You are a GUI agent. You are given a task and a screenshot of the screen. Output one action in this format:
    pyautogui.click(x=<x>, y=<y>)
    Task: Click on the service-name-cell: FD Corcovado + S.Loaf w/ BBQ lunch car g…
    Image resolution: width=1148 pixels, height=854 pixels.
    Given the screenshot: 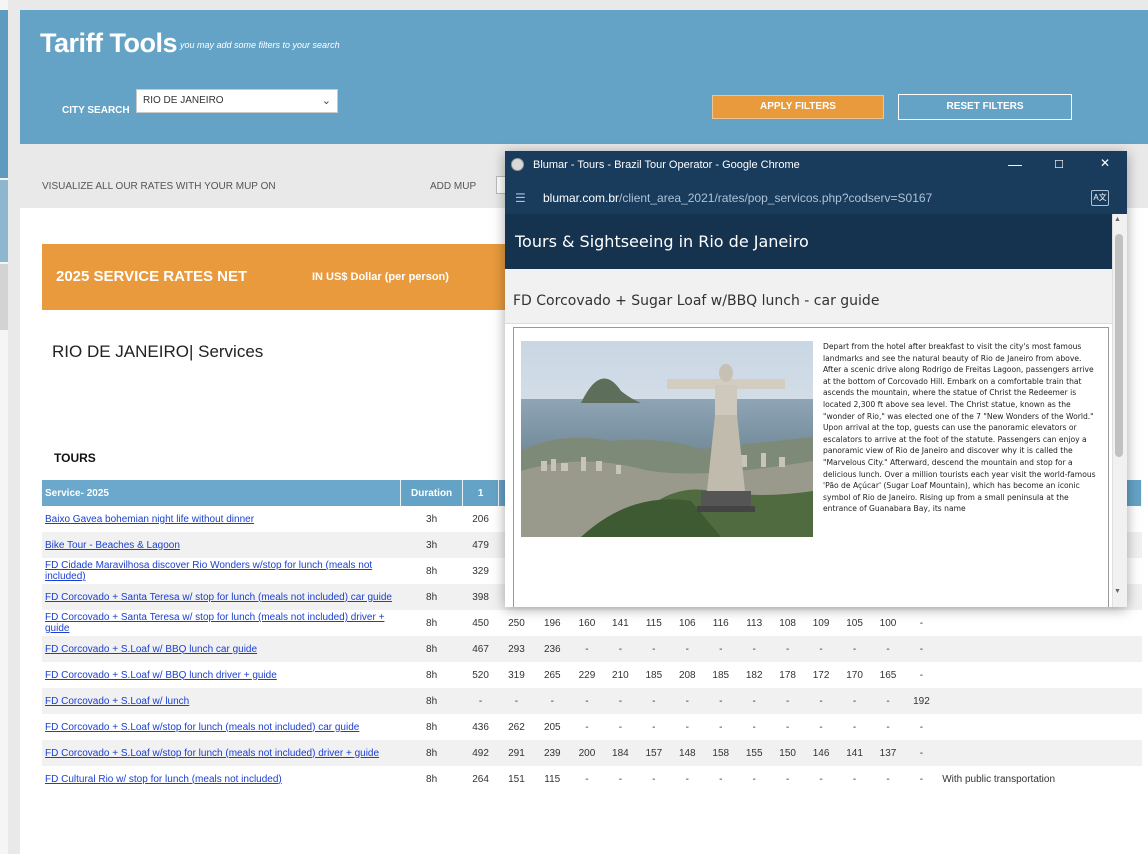 What is the action you would take?
    pyautogui.click(x=221, y=649)
    